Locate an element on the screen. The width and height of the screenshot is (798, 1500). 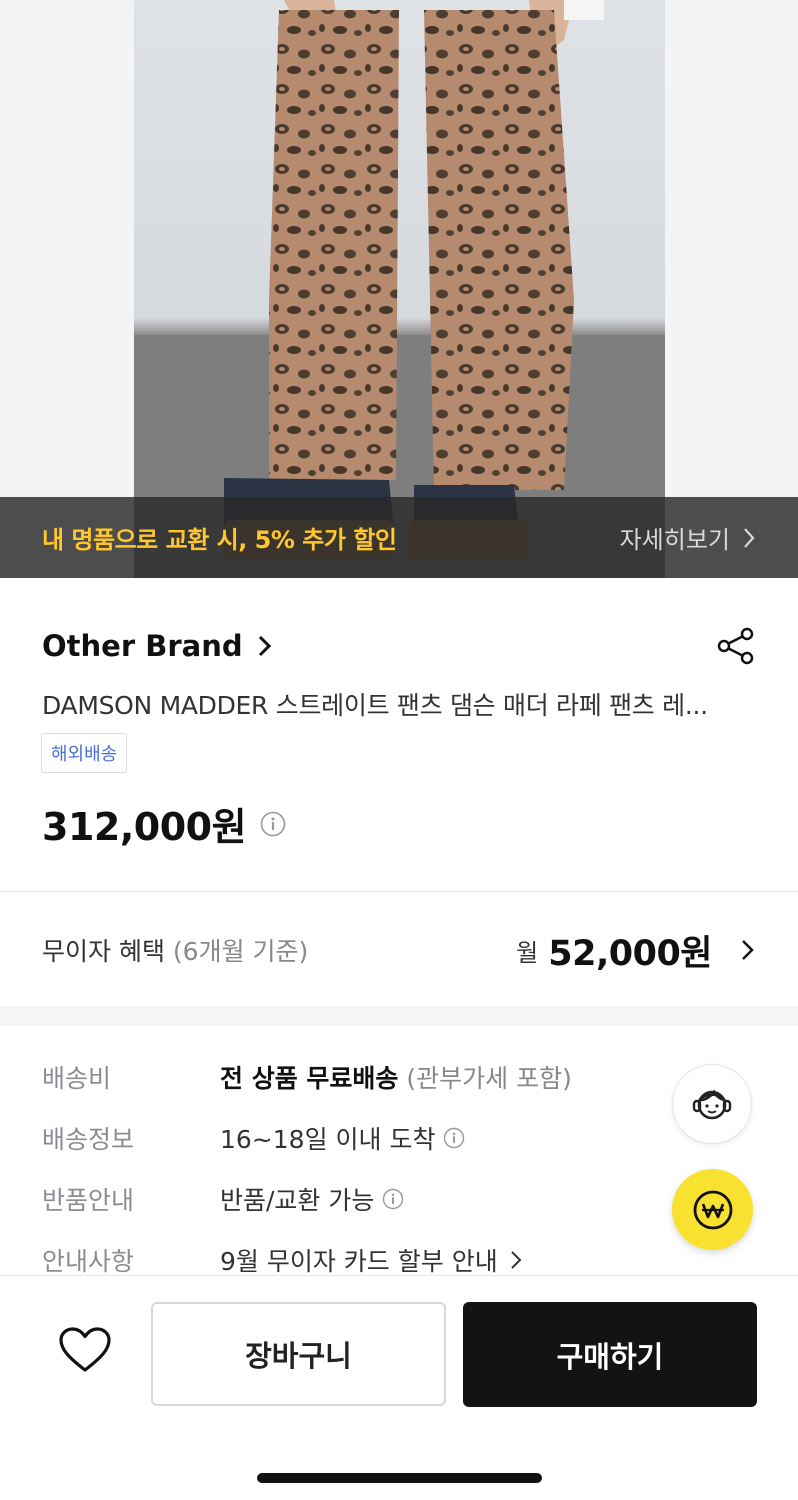
home-indicator is located at coordinates (399, 1478).